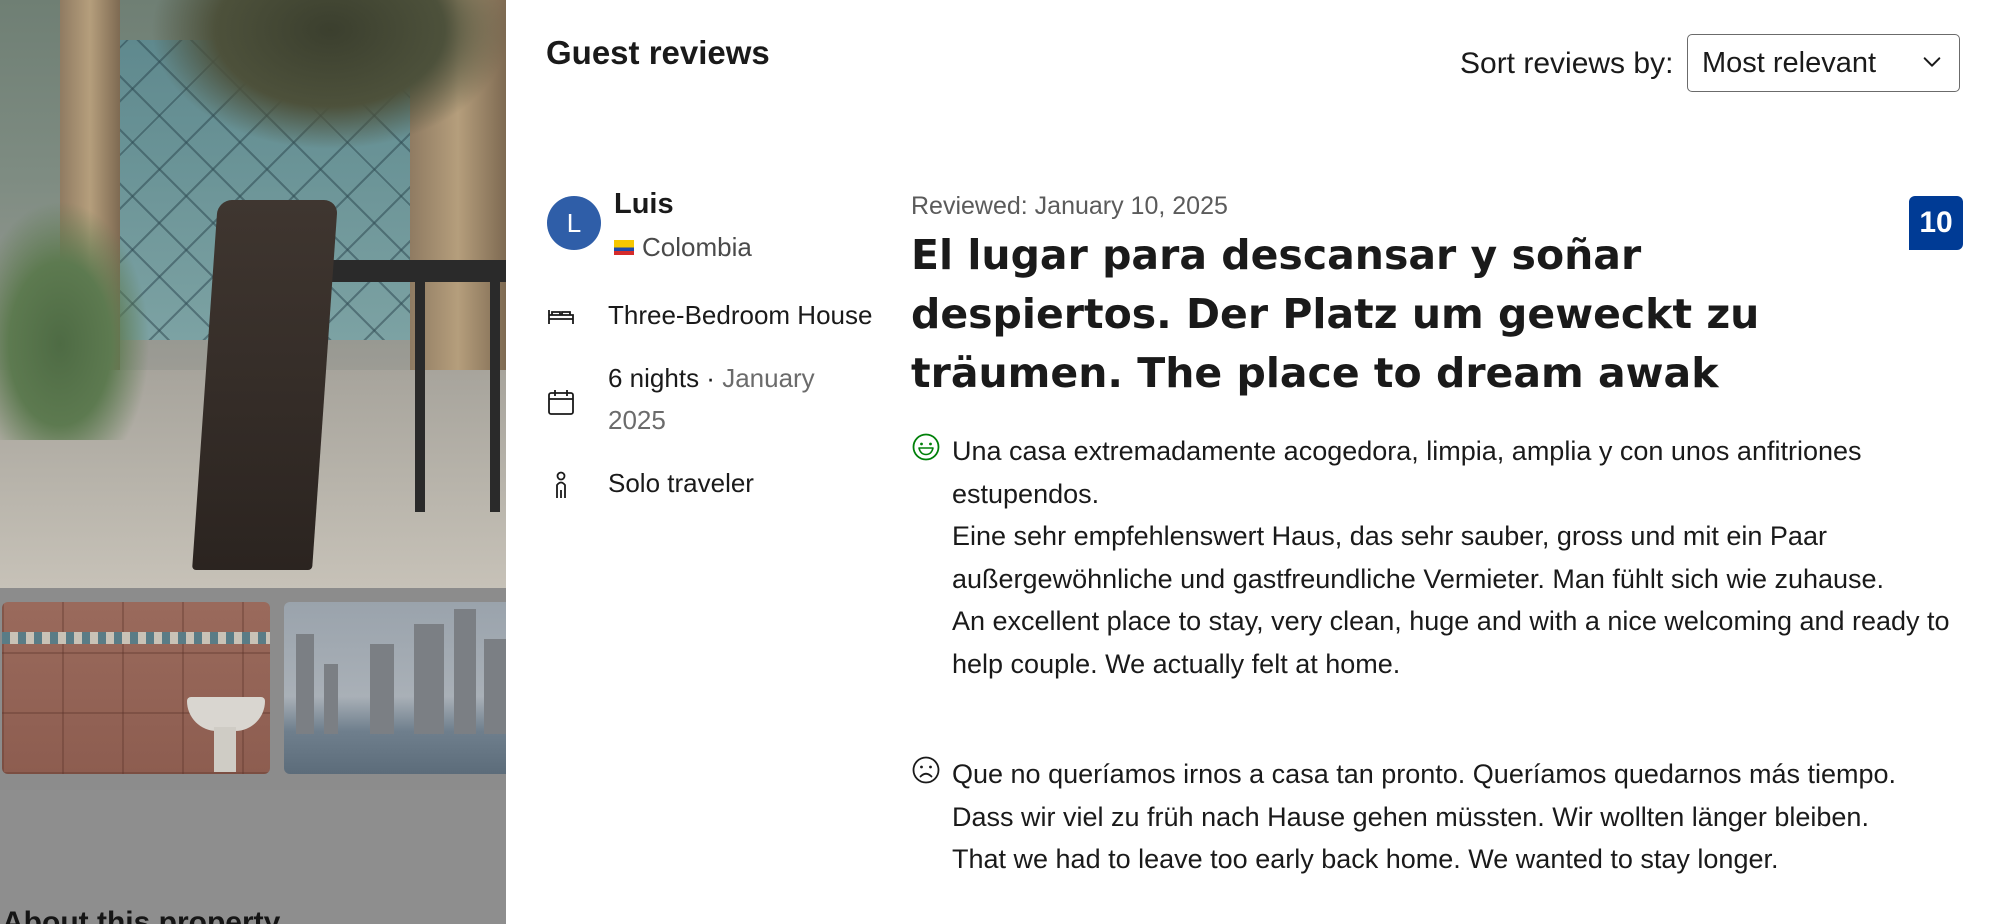  Describe the element at coordinates (926, 770) in the screenshot. I see `sad-face-icon` at that location.